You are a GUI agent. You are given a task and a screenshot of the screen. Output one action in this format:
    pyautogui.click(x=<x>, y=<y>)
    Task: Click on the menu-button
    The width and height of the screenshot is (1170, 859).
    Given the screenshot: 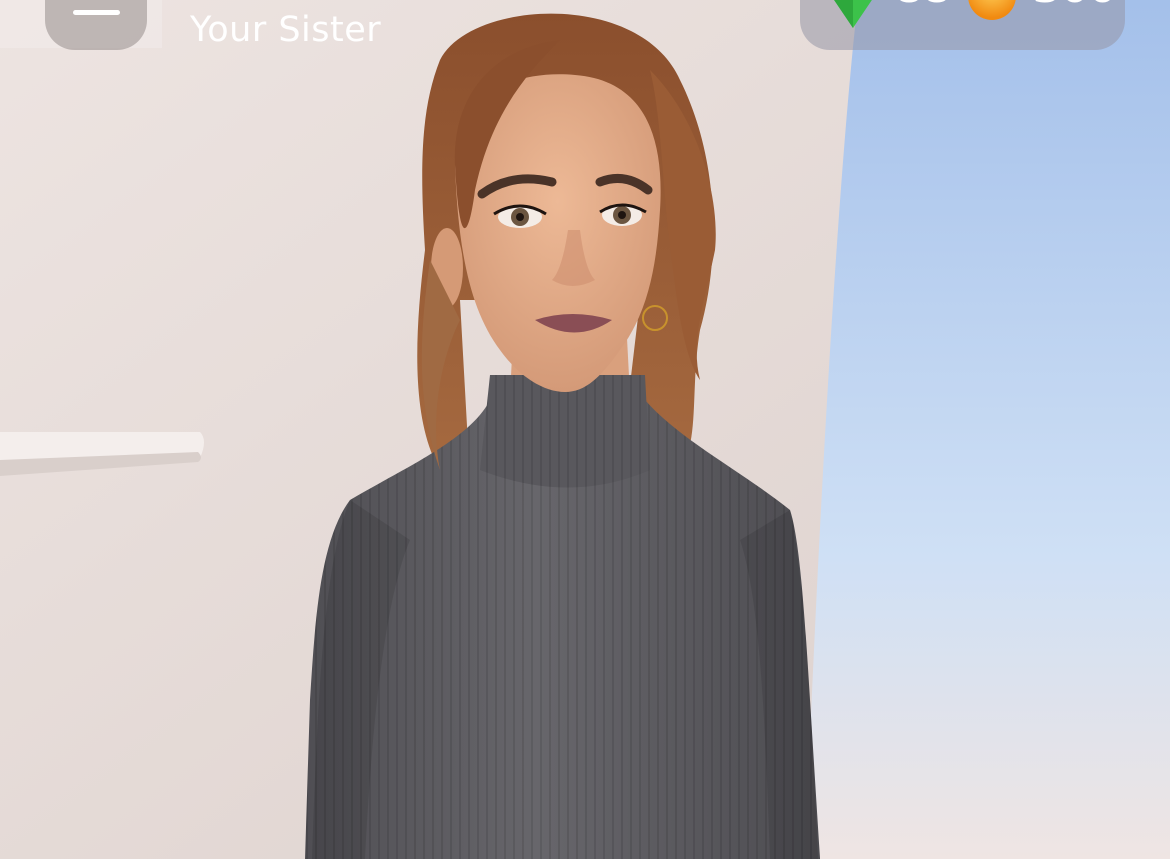 What is the action you would take?
    pyautogui.click(x=96, y=25)
    